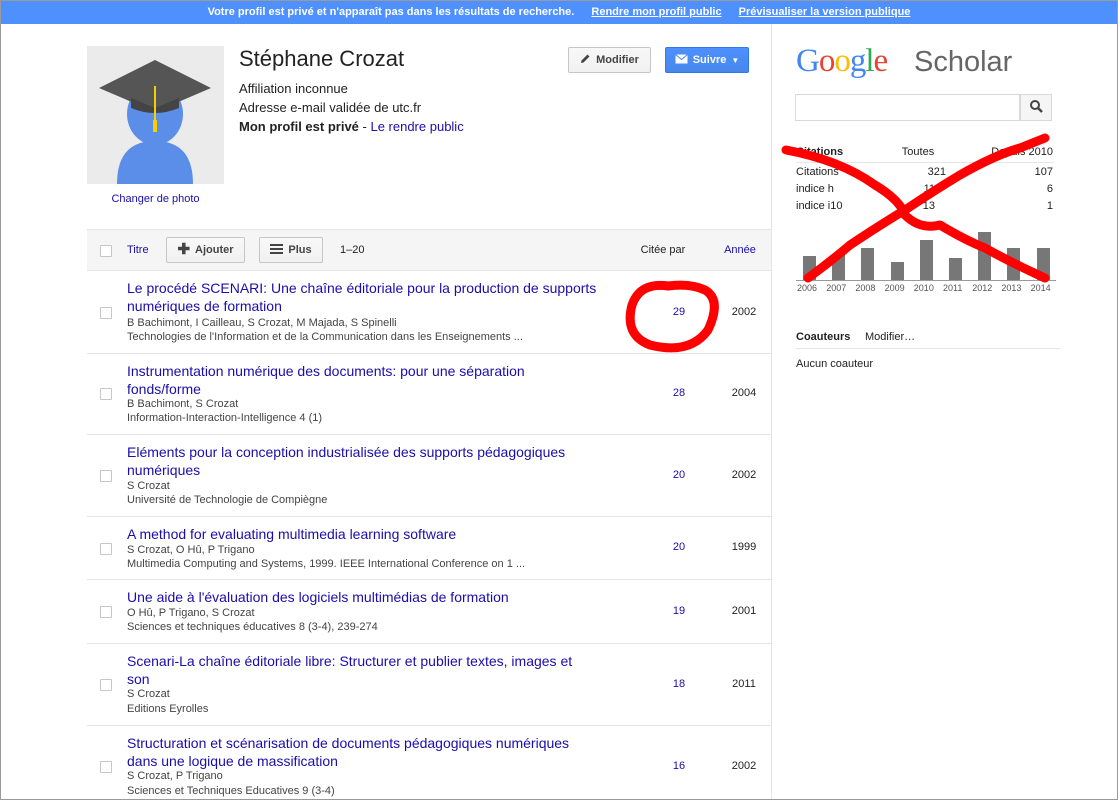  Describe the element at coordinates (744, 547) in the screenshot. I see `article-year: 1999` at that location.